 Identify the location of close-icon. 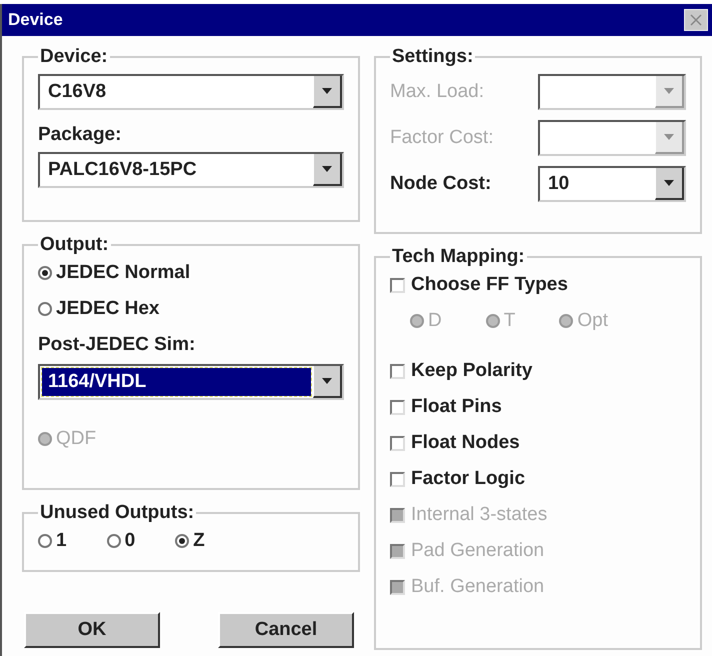
(696, 20).